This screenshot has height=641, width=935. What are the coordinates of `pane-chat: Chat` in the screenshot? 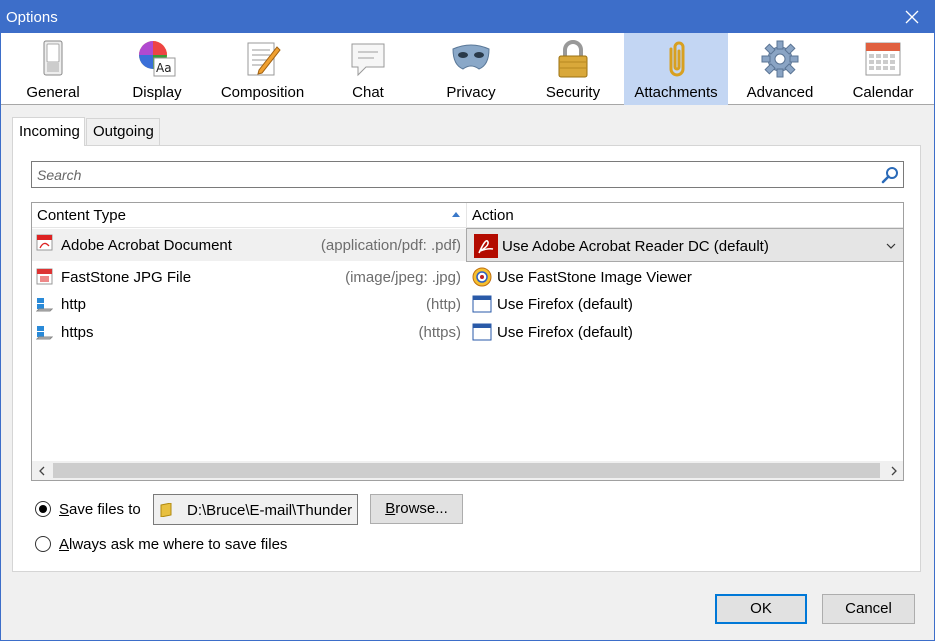 It's located at (368, 69).